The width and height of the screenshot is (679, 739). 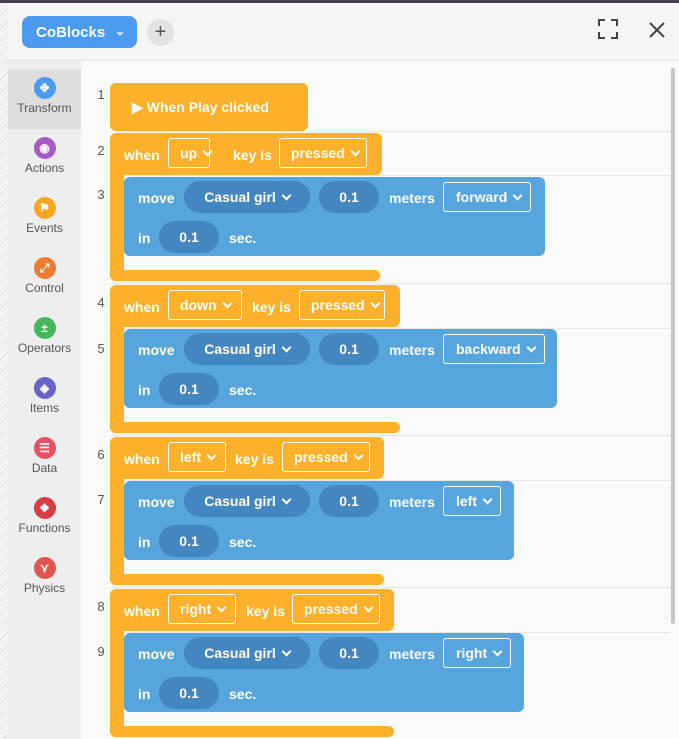 I want to click on line-number: 6, so click(x=101, y=454).